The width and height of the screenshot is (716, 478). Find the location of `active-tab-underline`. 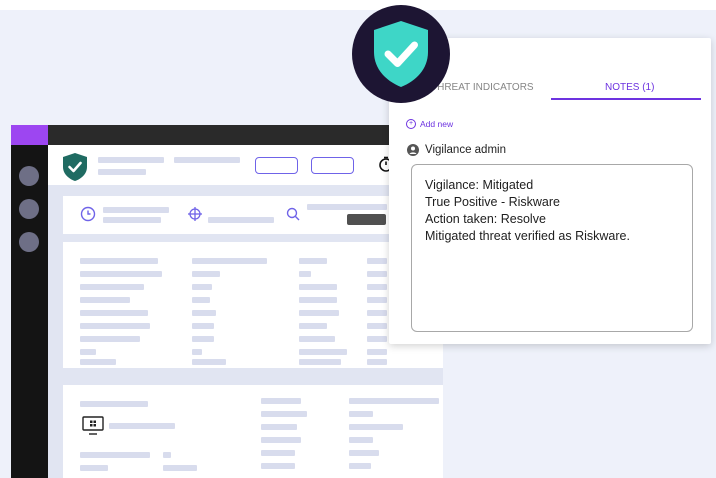

active-tab-underline is located at coordinates (626, 99).